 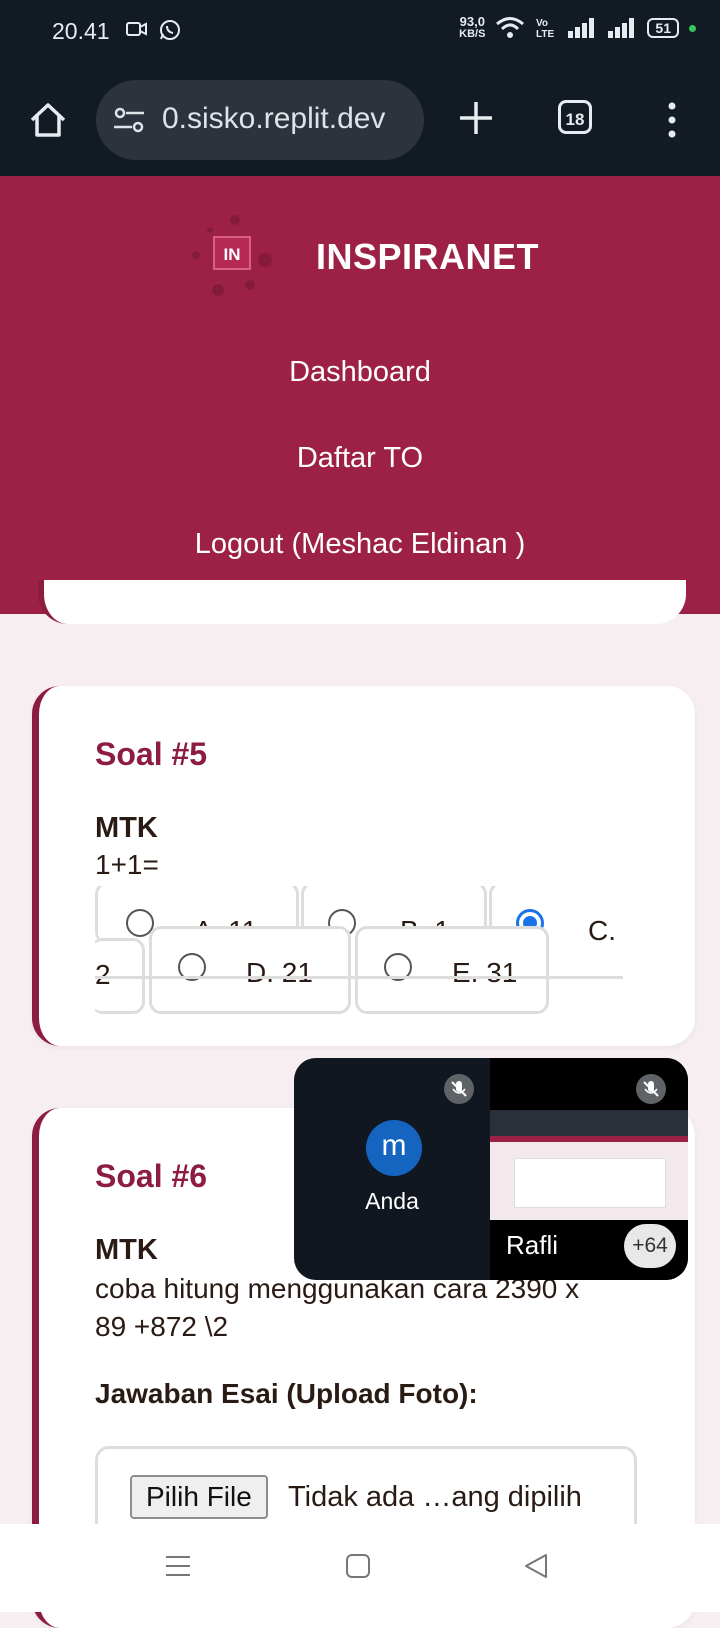 What do you see at coordinates (476, 118) in the screenshot?
I see `new-tab-icon` at bounding box center [476, 118].